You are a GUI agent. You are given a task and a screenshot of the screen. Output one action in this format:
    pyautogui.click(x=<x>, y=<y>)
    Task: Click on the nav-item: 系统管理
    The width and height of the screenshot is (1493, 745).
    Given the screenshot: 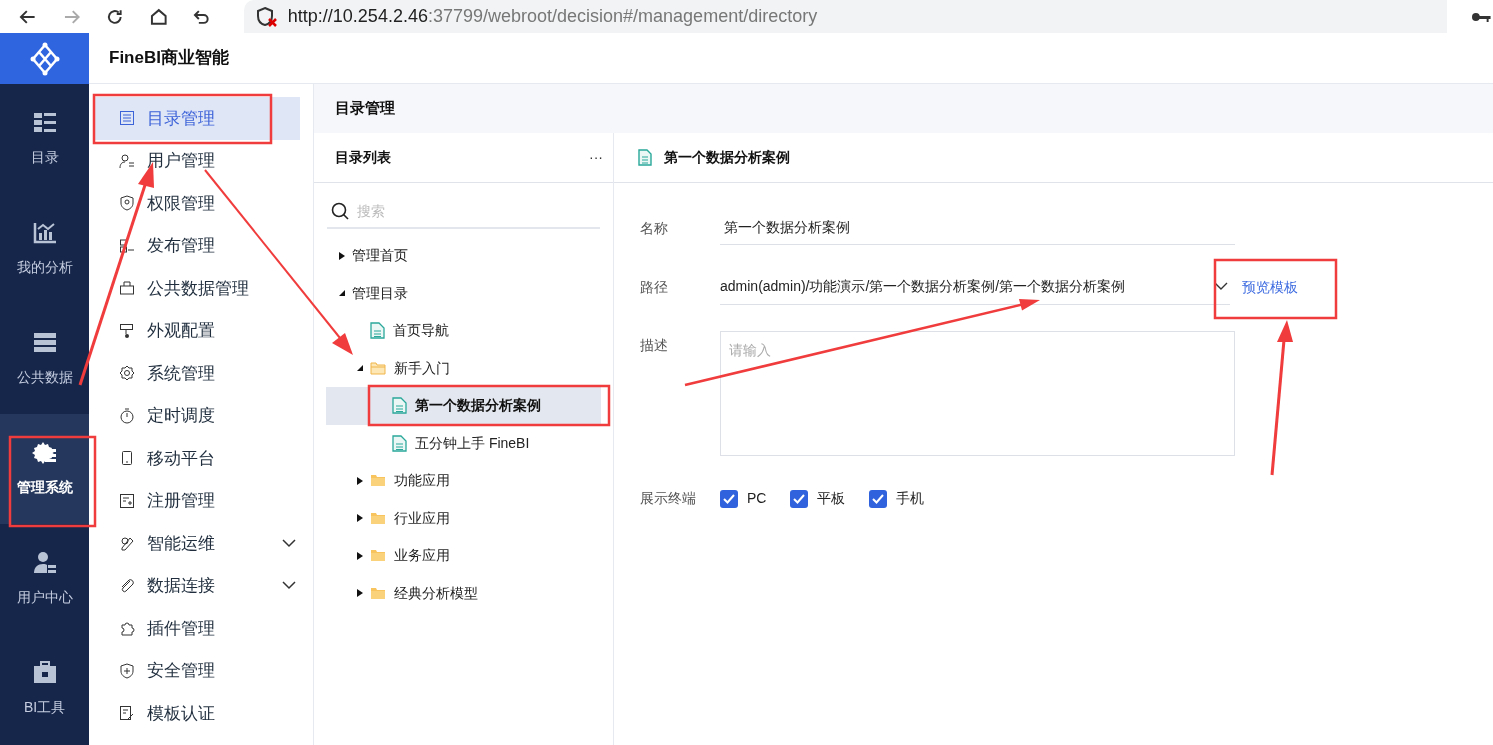 What is the action you would take?
    pyautogui.click(x=196, y=373)
    